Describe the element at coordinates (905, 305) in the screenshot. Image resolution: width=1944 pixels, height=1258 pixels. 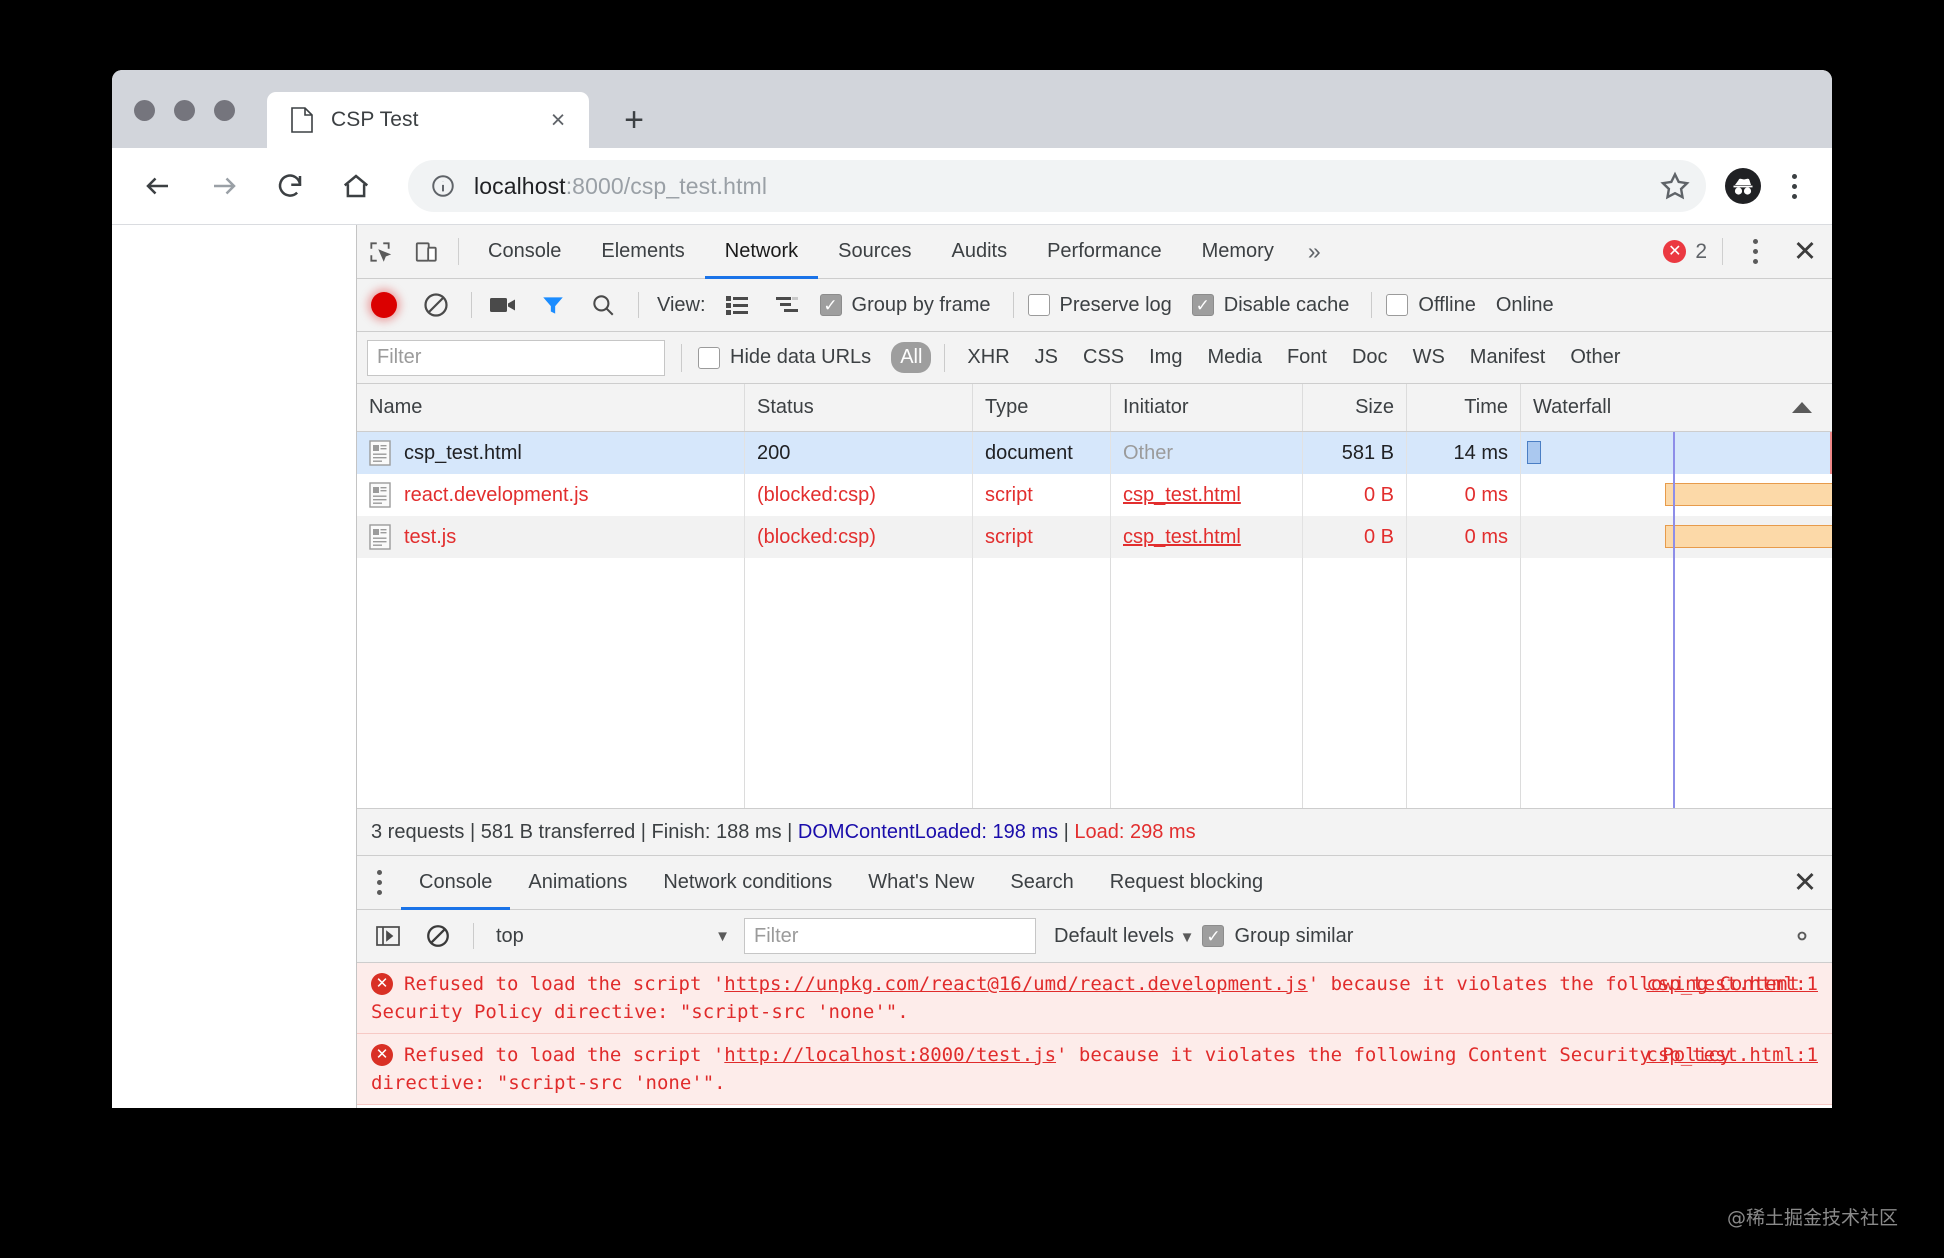
I see `group-by-frame-checkbox: Group by frame` at that location.